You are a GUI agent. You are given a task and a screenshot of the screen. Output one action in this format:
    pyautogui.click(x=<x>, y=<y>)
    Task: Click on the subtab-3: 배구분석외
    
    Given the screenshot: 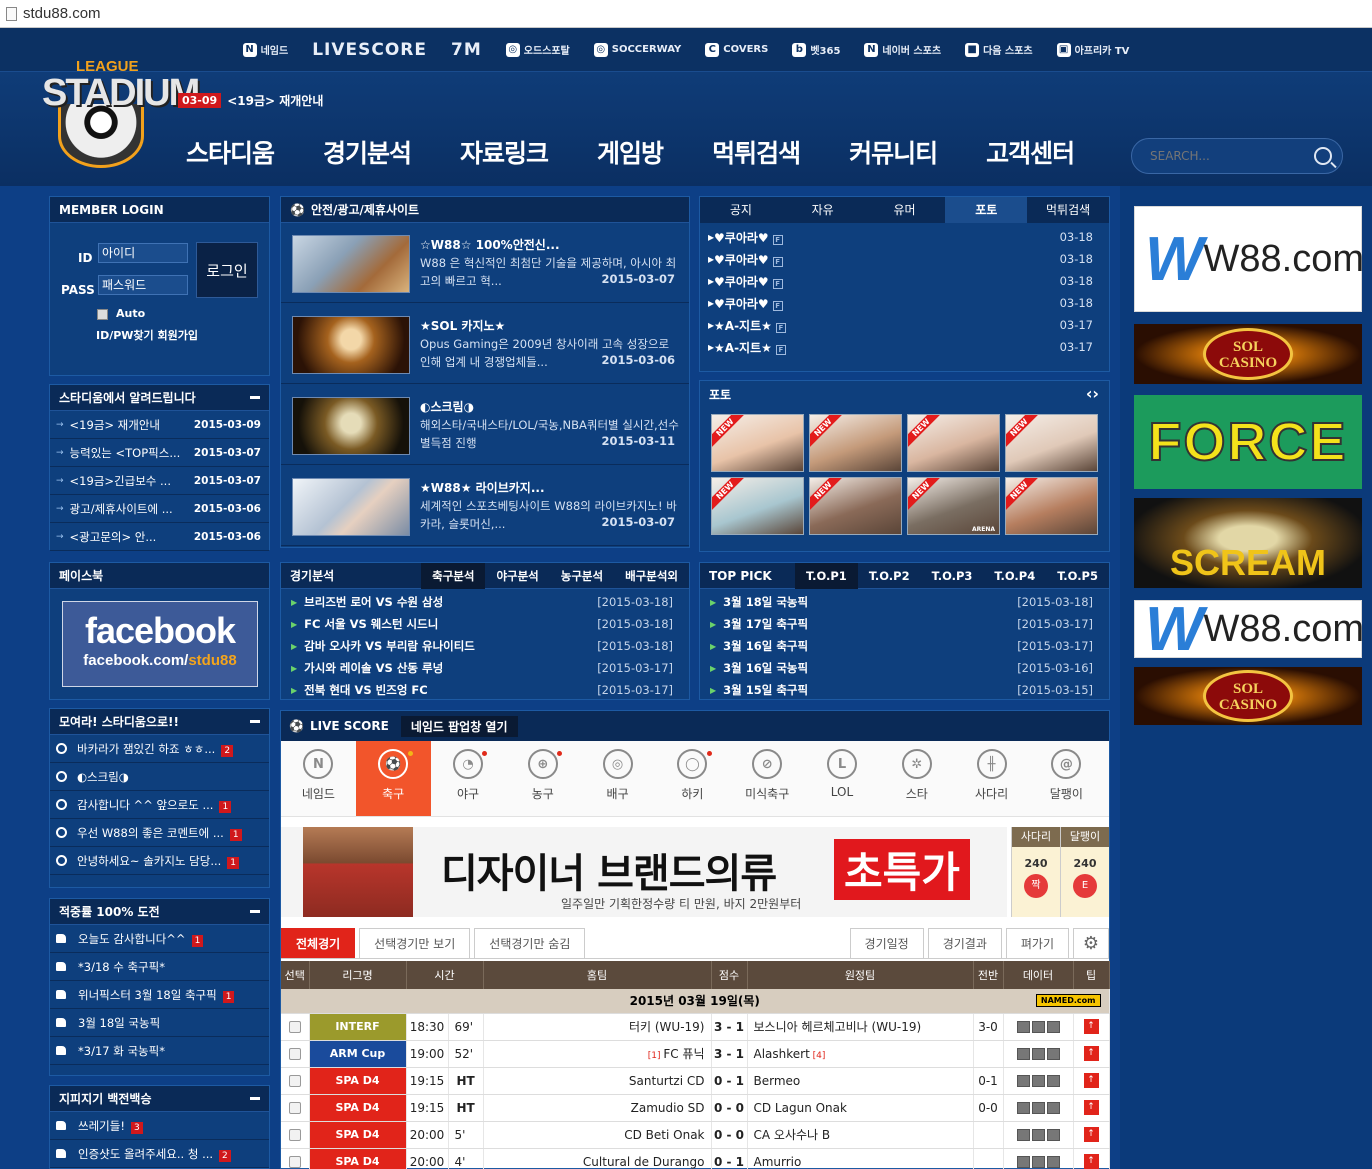 What is the action you would take?
    pyautogui.click(x=651, y=576)
    